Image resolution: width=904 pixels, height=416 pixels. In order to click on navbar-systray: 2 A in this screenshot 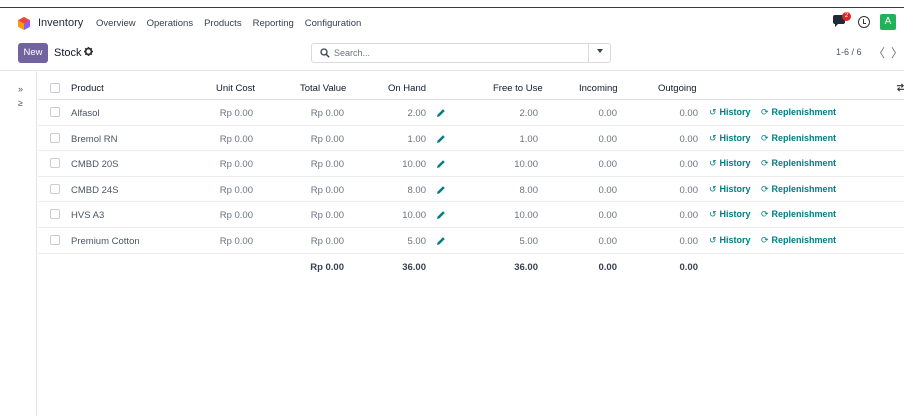, I will do `click(864, 21)`.